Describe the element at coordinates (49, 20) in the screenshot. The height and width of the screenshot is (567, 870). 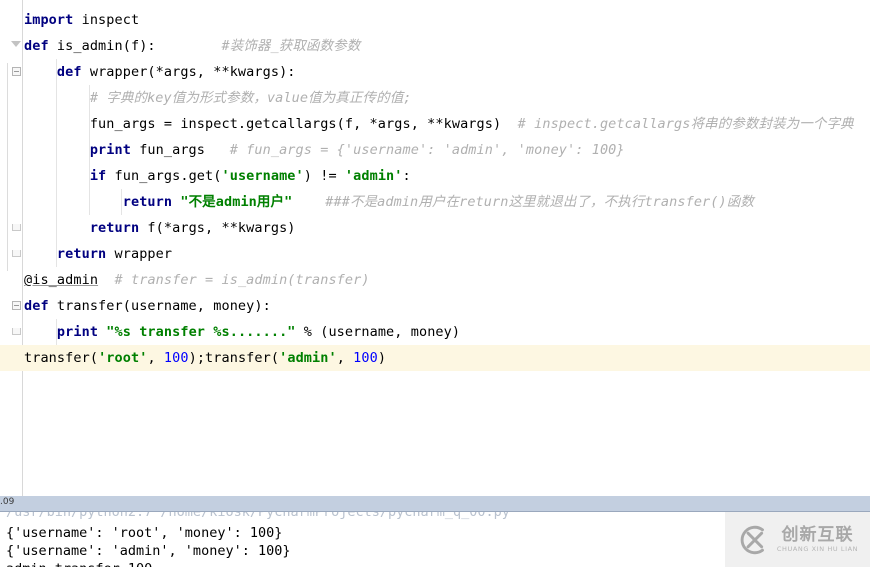
I see `code-token-kw: import` at that location.